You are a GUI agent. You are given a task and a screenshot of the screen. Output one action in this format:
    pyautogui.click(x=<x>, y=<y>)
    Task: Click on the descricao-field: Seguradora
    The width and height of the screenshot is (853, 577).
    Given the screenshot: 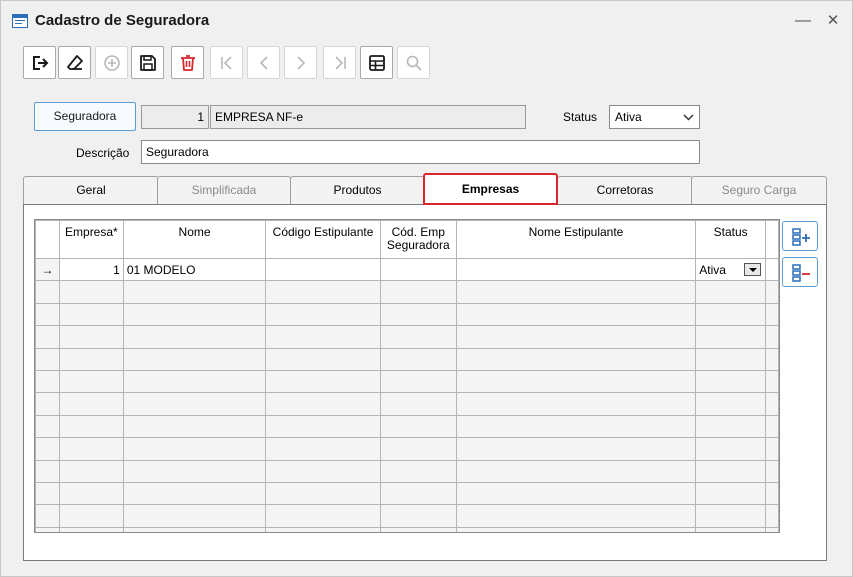 What is the action you would take?
    pyautogui.click(x=420, y=152)
    